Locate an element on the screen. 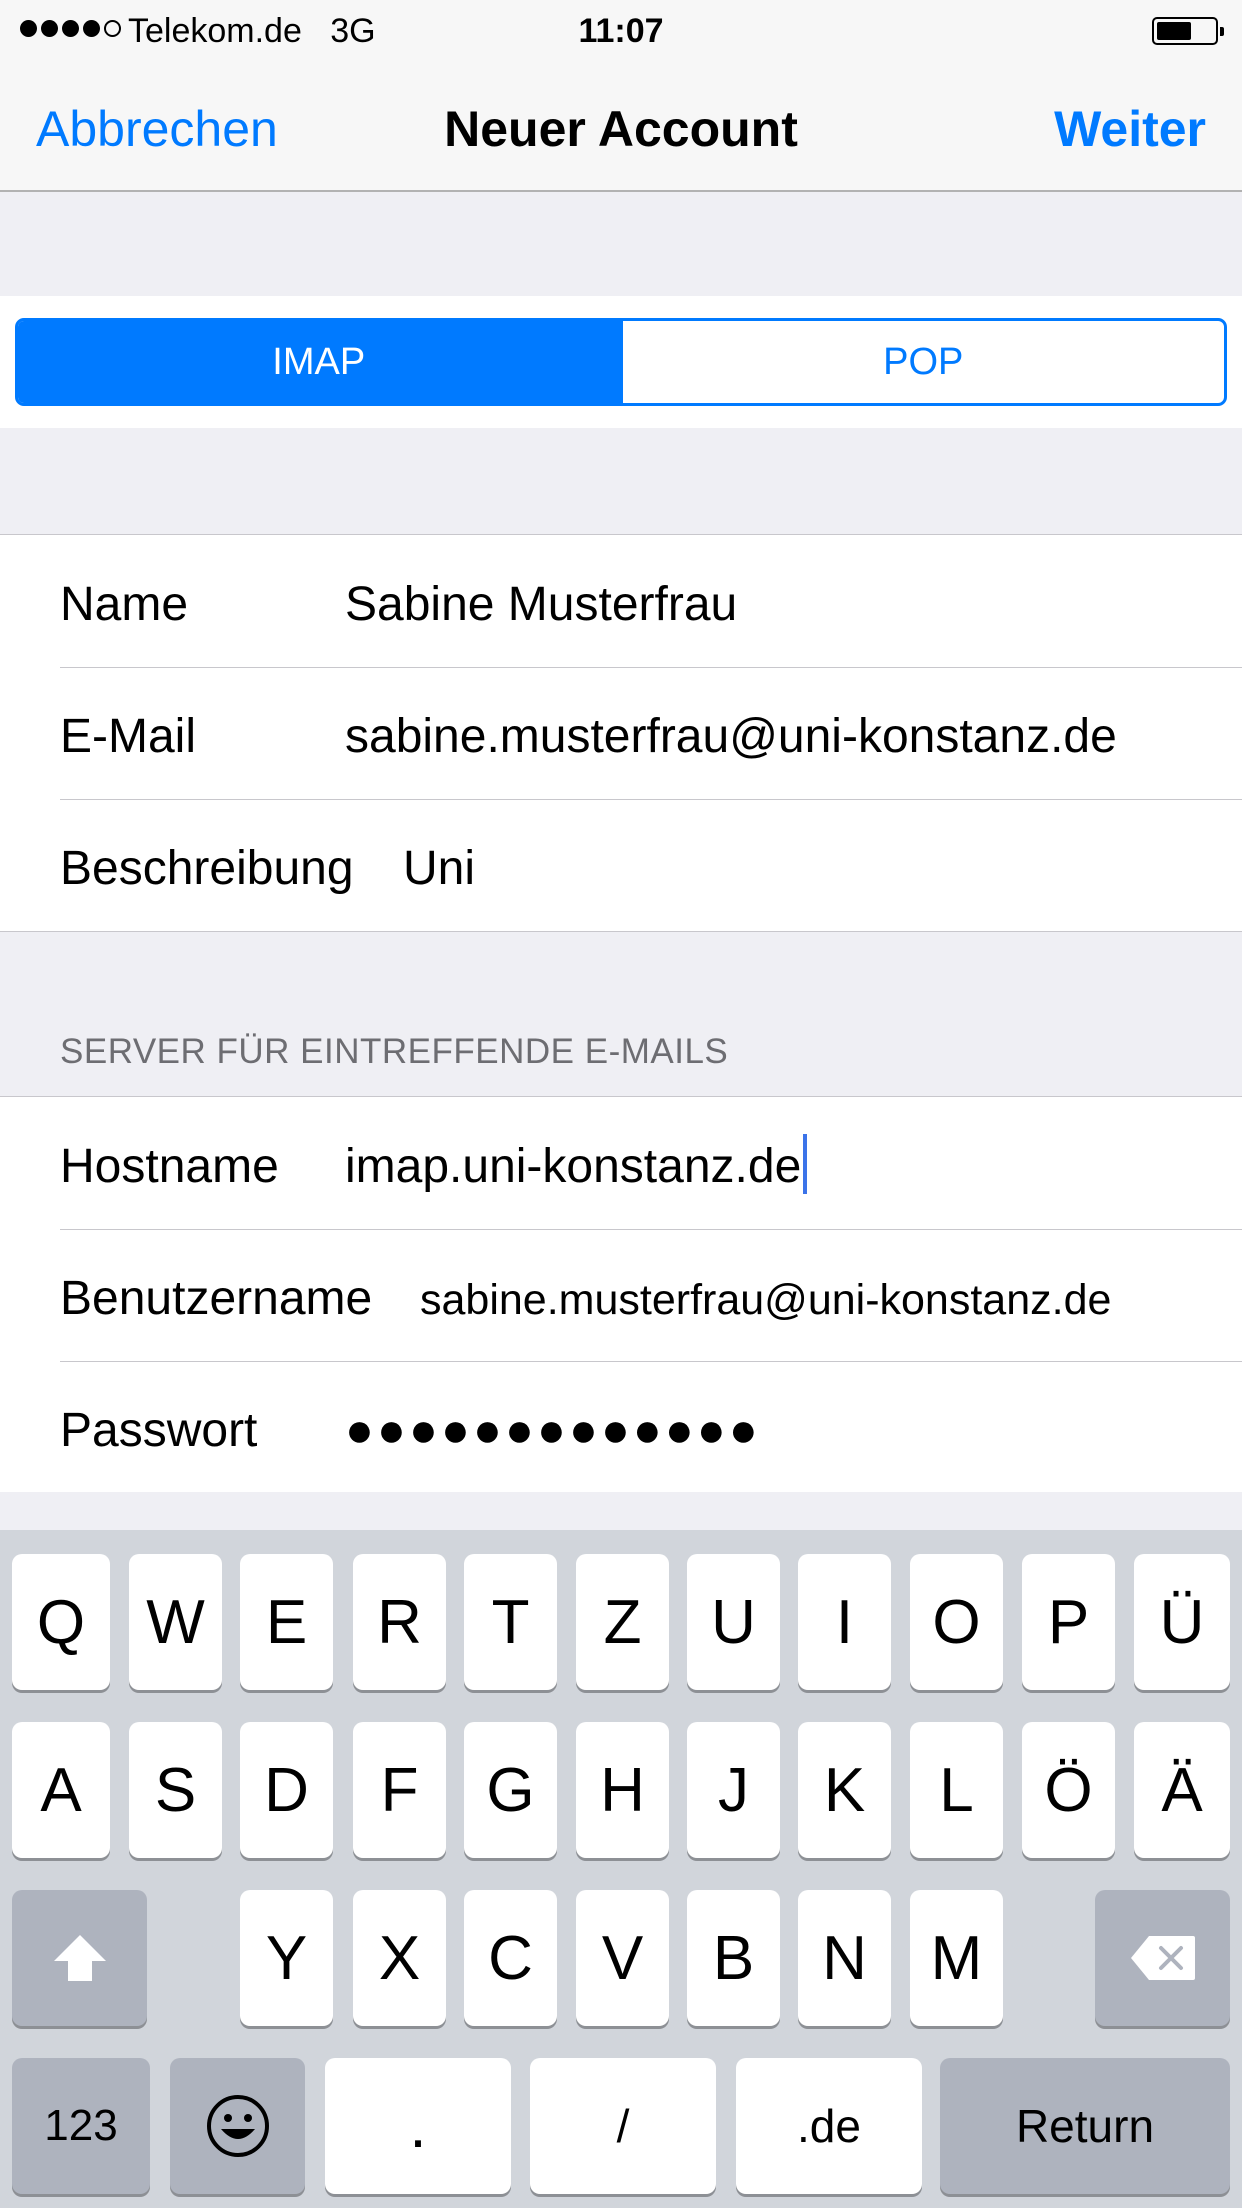 The image size is (1242, 2208). password-row: Passwort ●●●●●●●●●●●●● is located at coordinates (621, 1427).